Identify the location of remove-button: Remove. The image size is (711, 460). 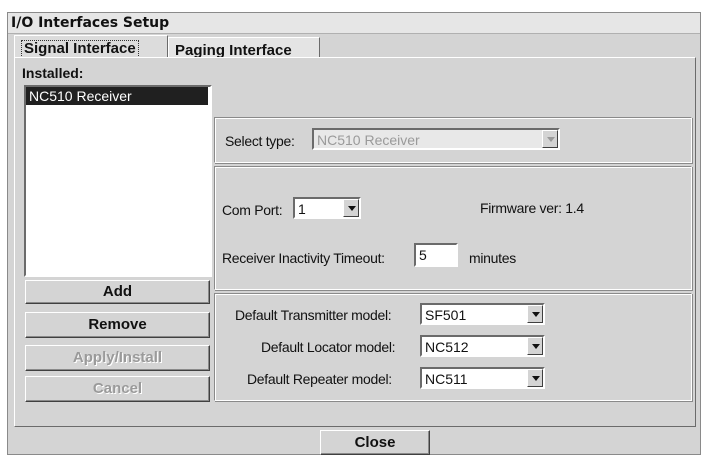
(117, 325).